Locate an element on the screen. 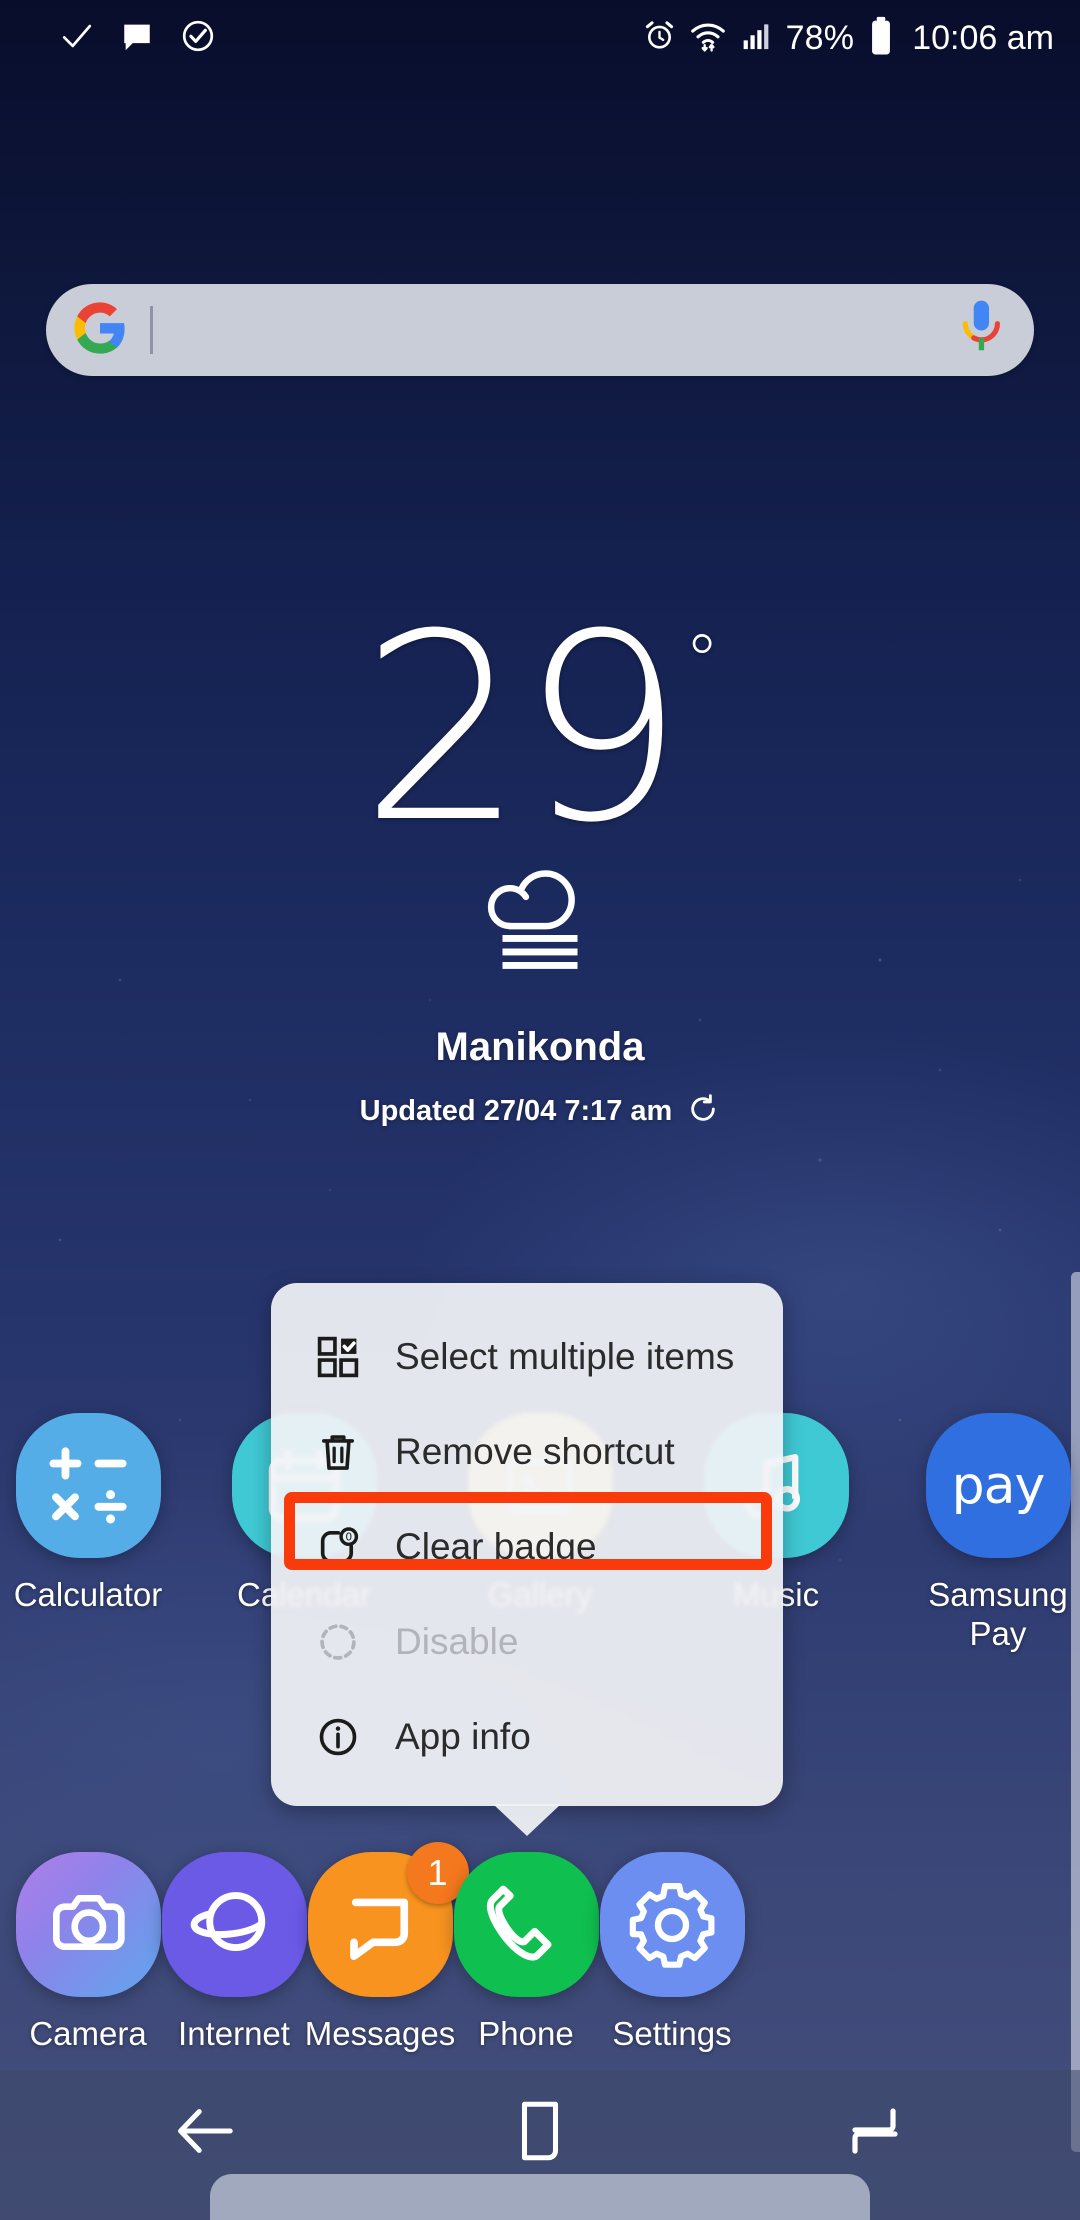  page-indicator-scrollbar is located at coordinates (1075, 1712).